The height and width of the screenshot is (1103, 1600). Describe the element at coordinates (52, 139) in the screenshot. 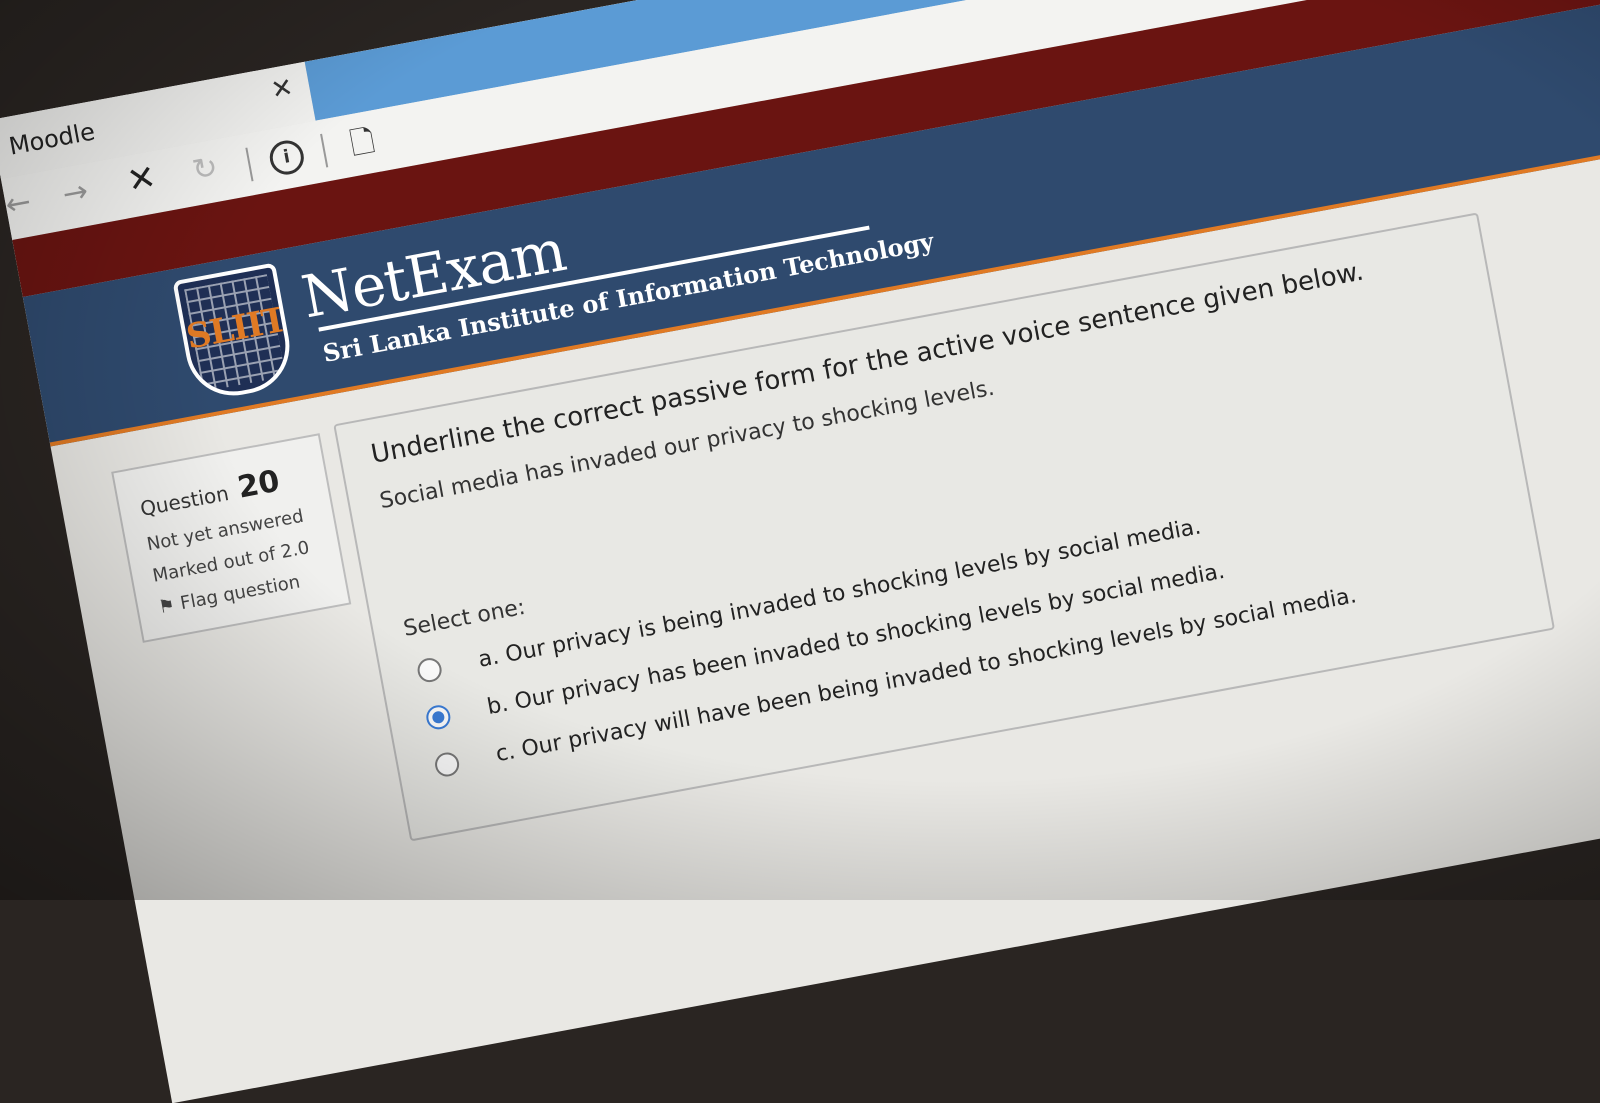

I see `tab-title: Moodle` at that location.